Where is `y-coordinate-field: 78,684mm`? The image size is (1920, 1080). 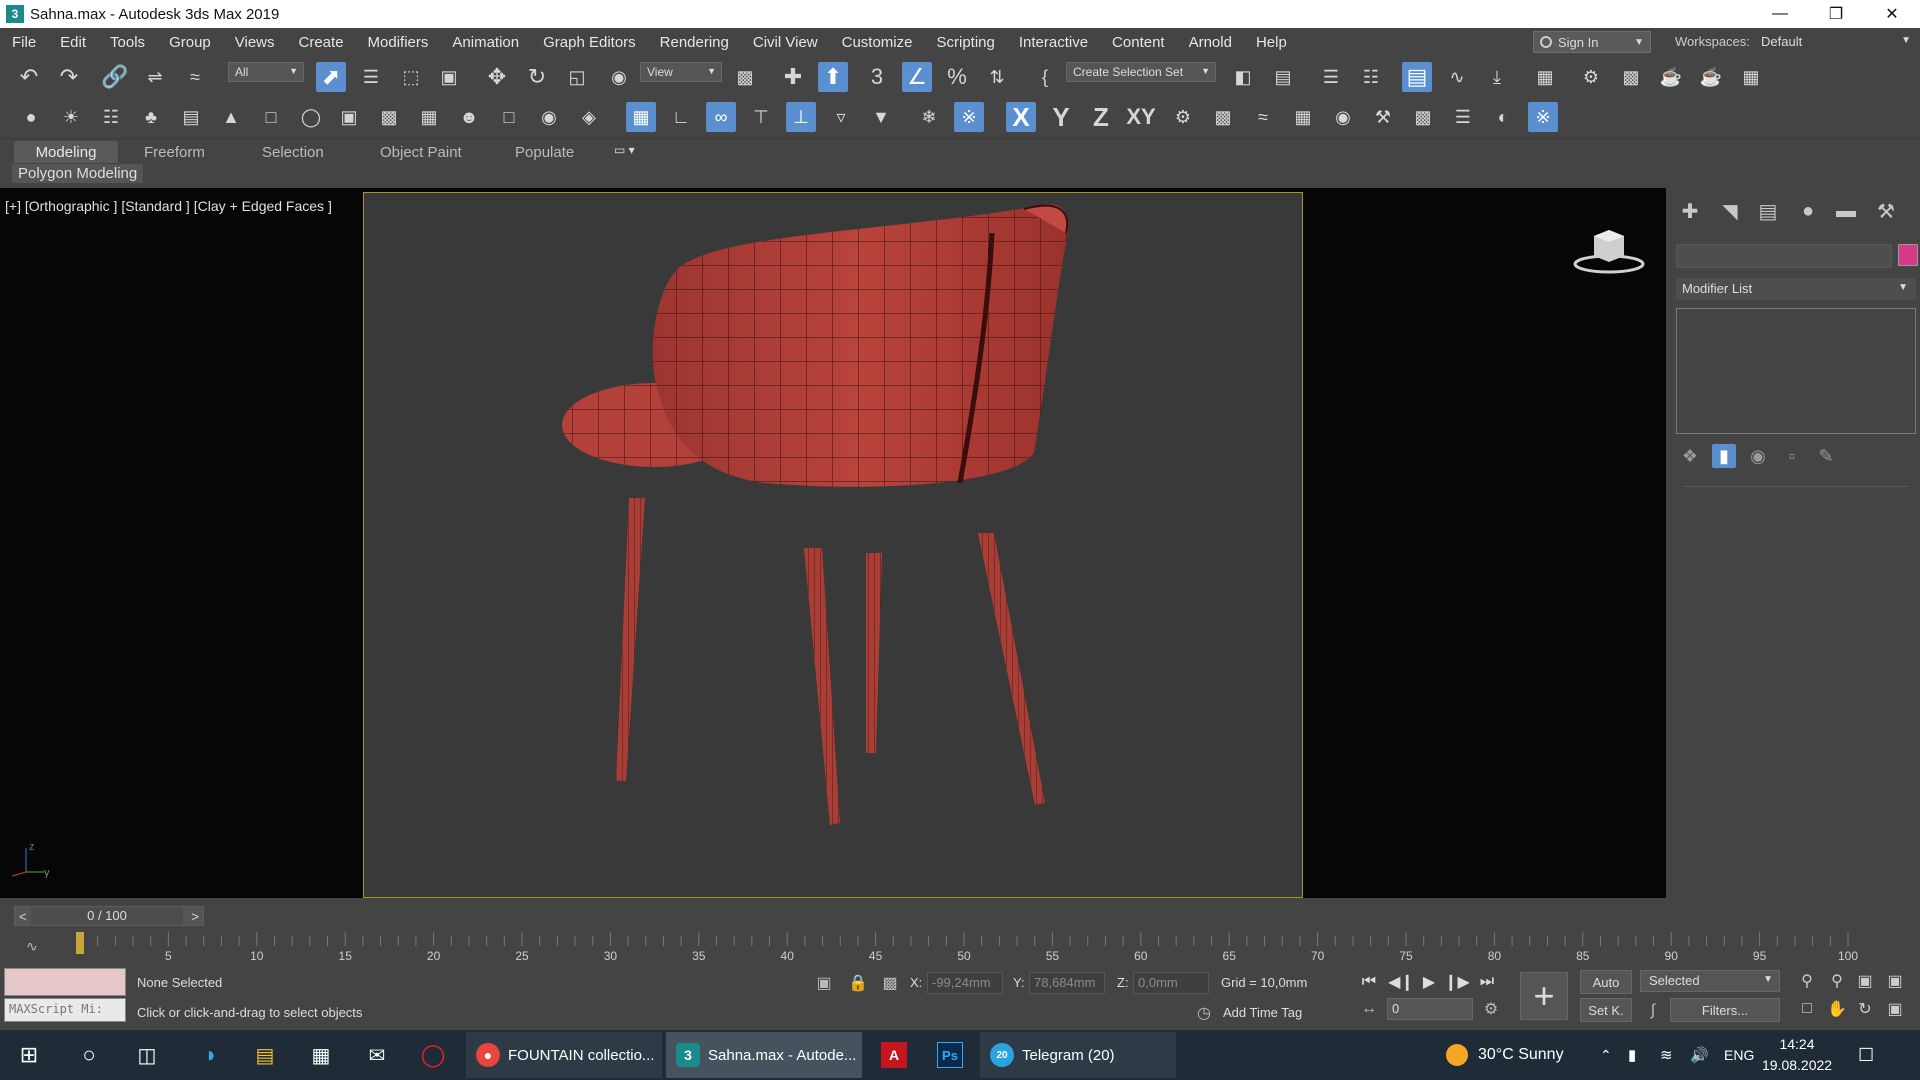 y-coordinate-field: 78,684mm is located at coordinates (1067, 983).